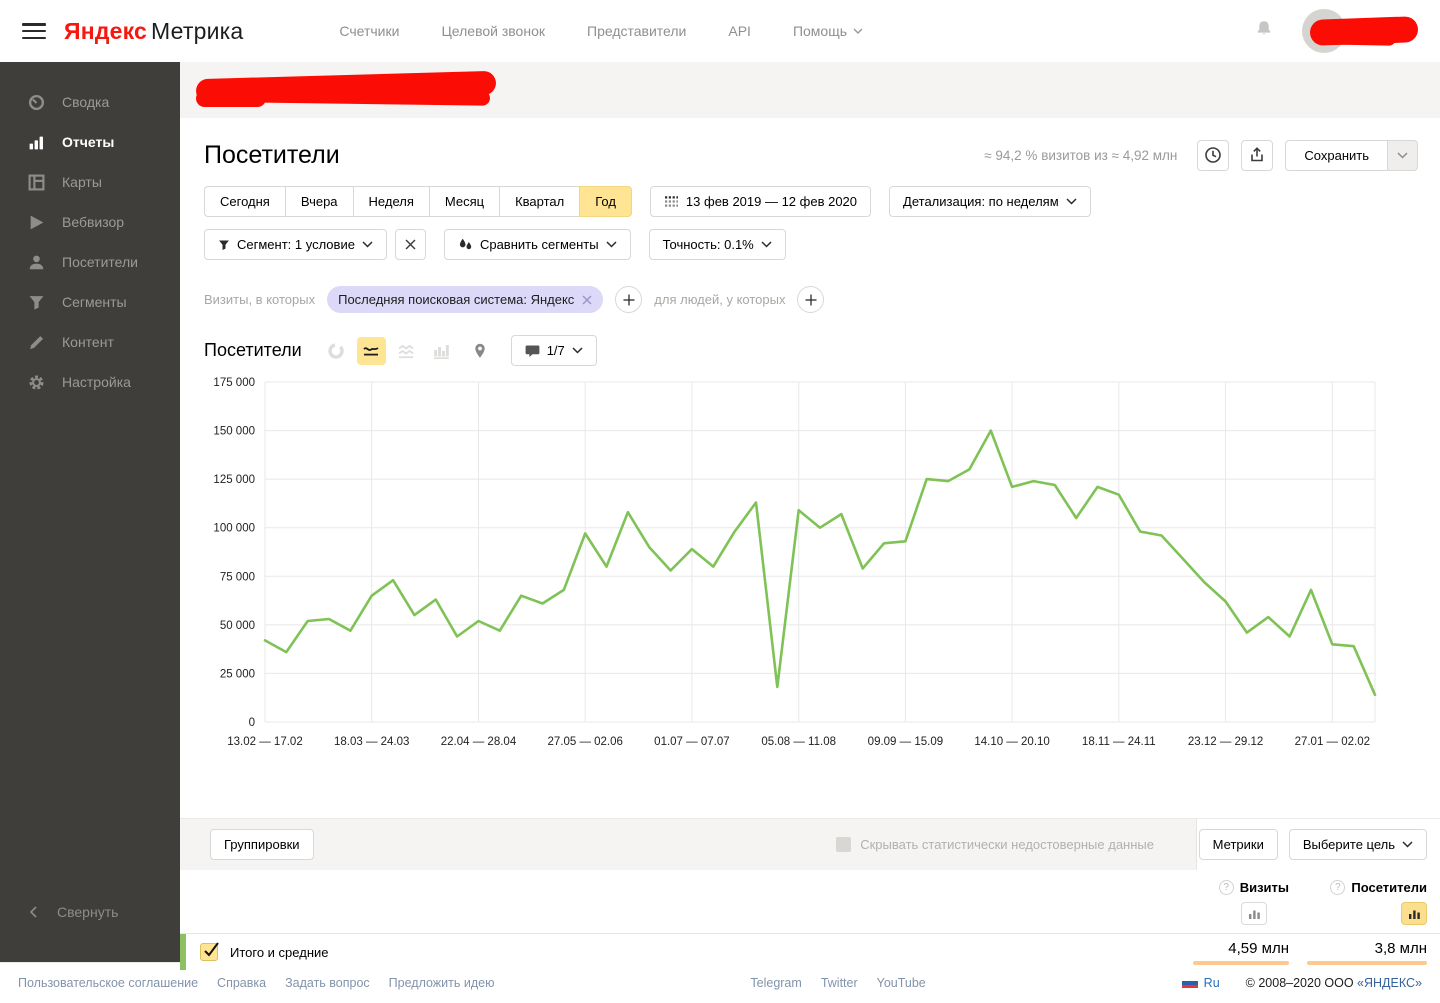 Image resolution: width=1440 pixels, height=1003 pixels. I want to click on totals-row-label: Итого и средние, so click(279, 952).